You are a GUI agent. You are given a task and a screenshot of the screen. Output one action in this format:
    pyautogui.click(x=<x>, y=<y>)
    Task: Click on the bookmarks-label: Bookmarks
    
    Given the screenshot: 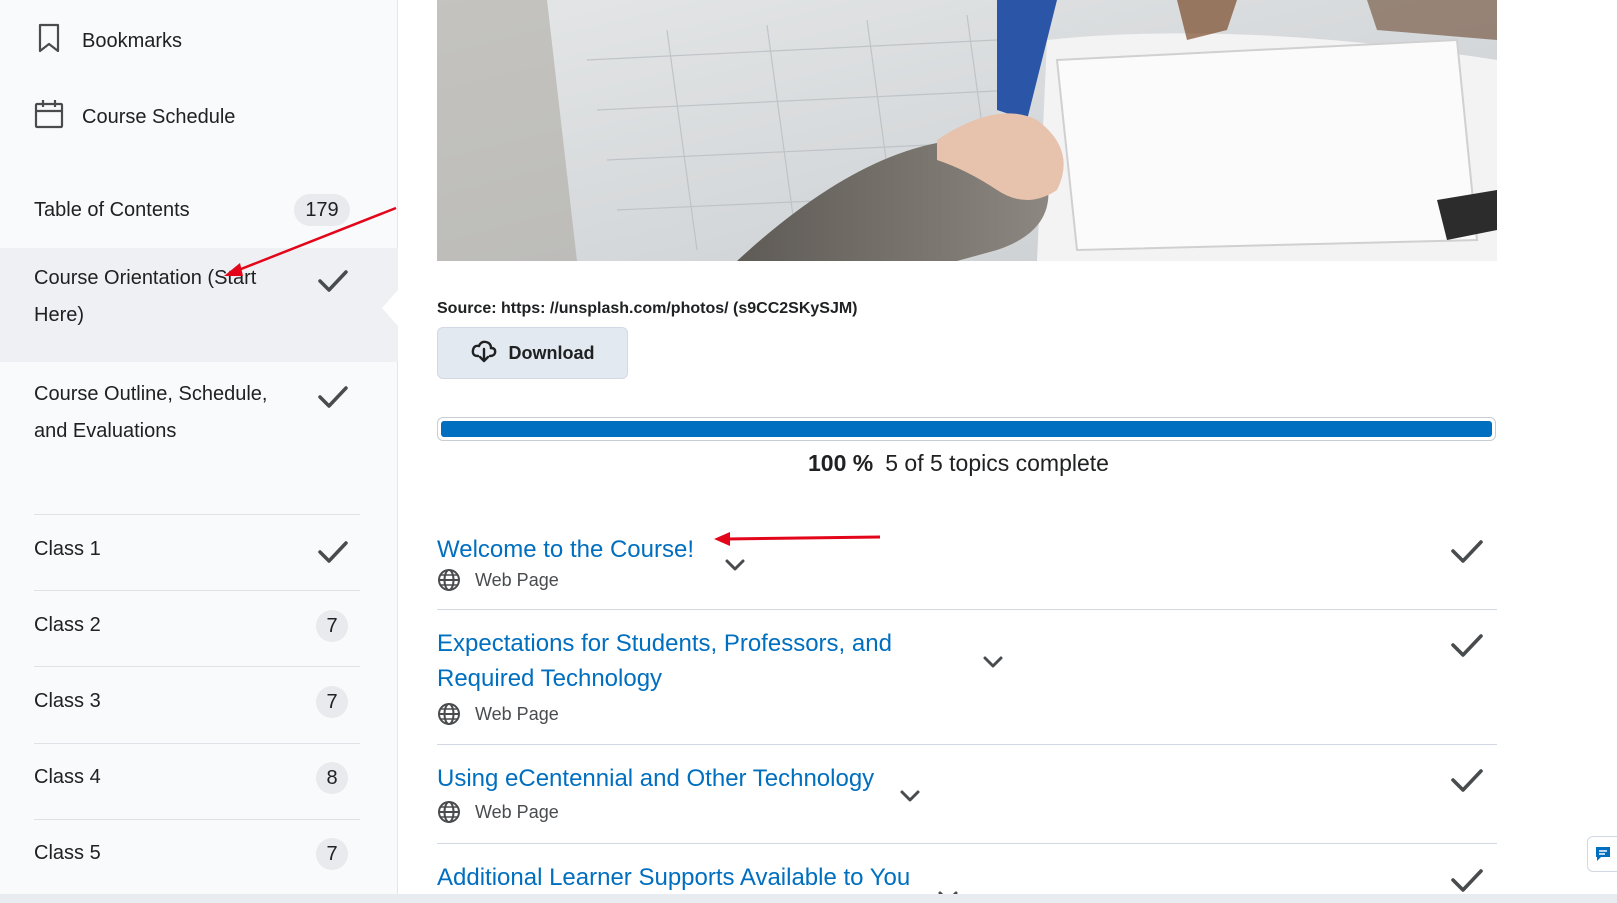 What is the action you would take?
    pyautogui.click(x=132, y=40)
    